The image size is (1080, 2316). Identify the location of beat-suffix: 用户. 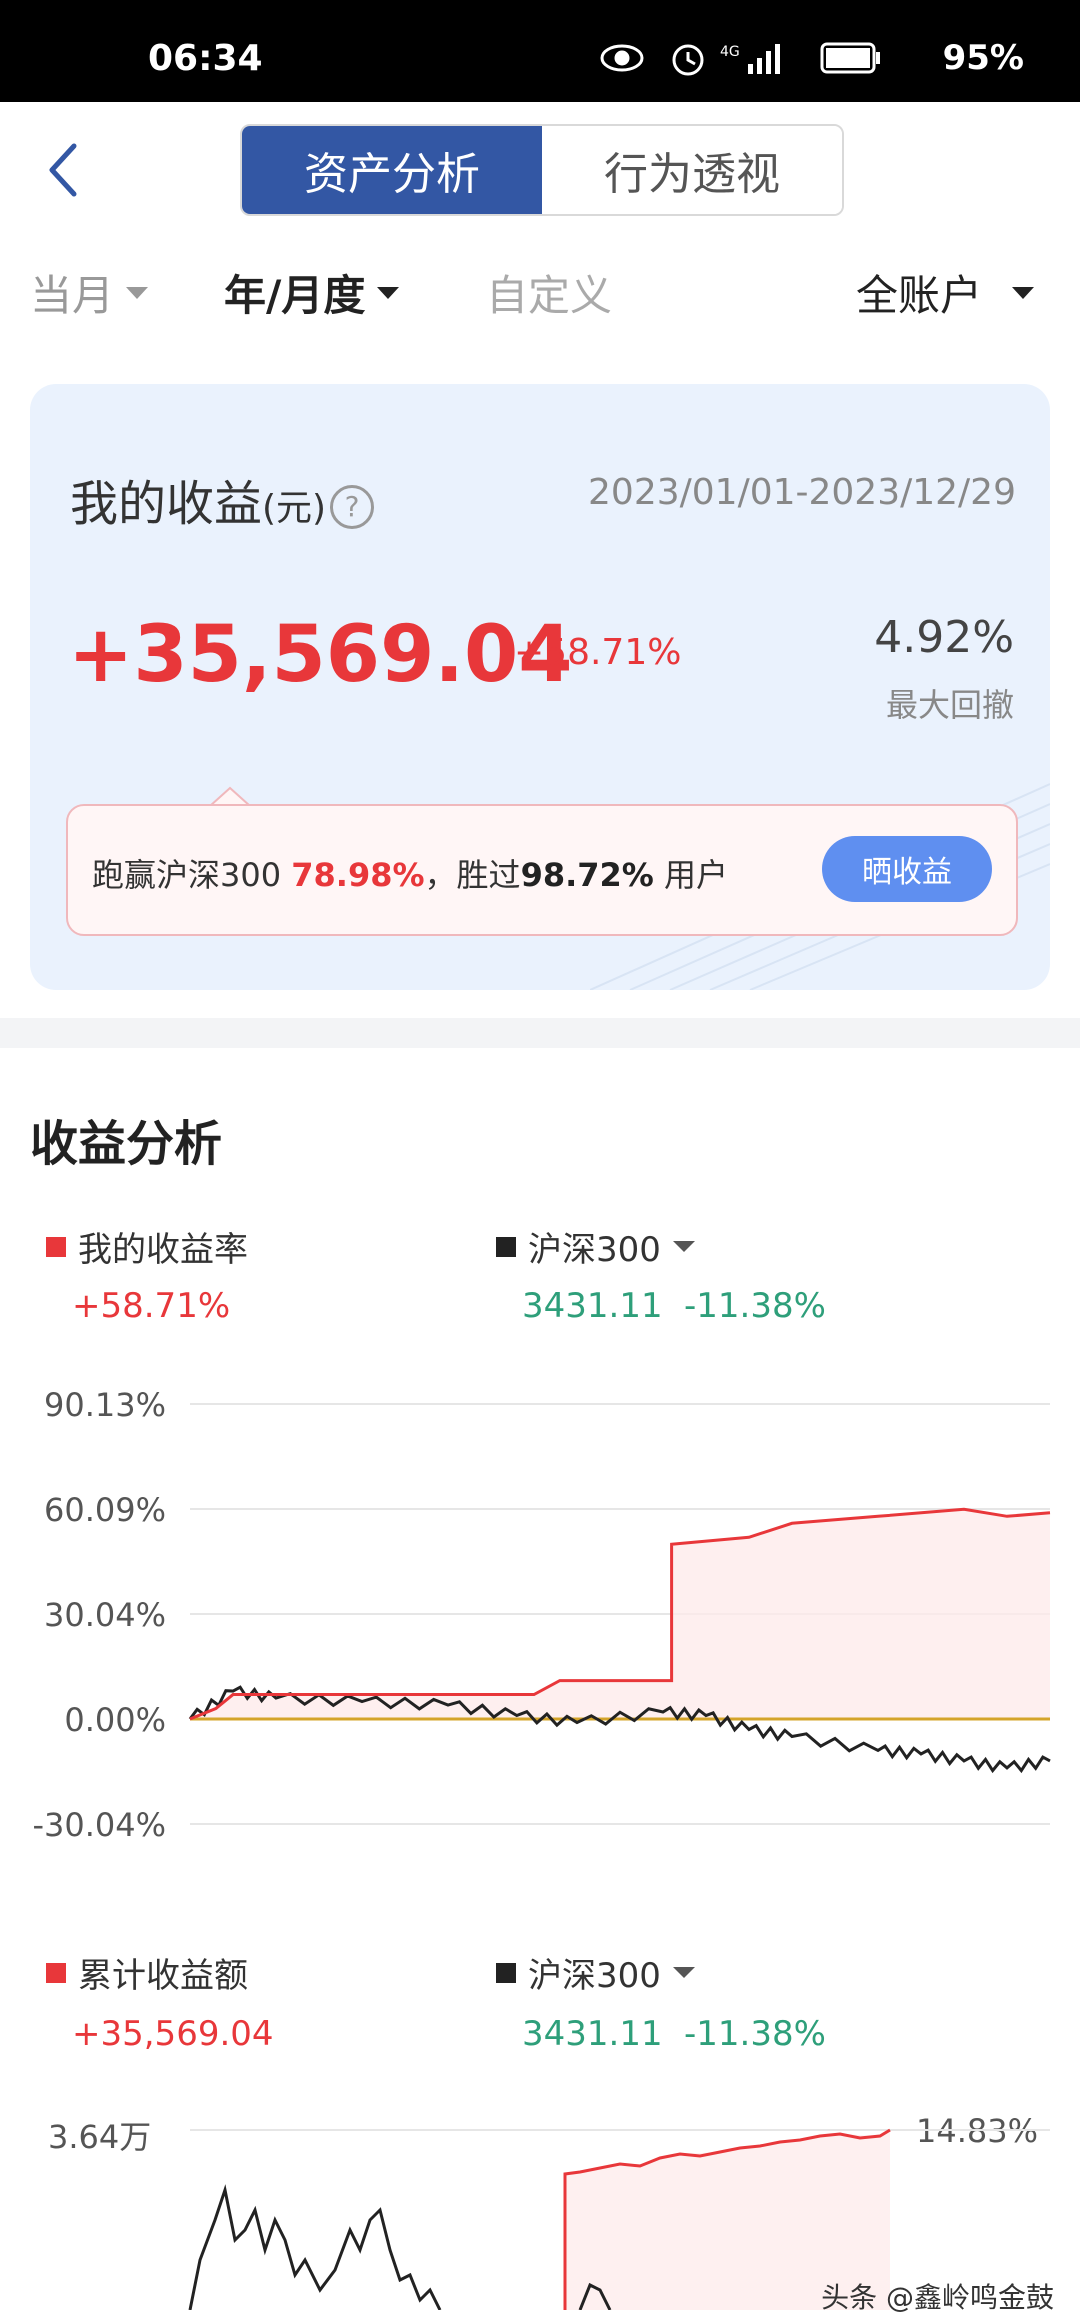
(691, 875).